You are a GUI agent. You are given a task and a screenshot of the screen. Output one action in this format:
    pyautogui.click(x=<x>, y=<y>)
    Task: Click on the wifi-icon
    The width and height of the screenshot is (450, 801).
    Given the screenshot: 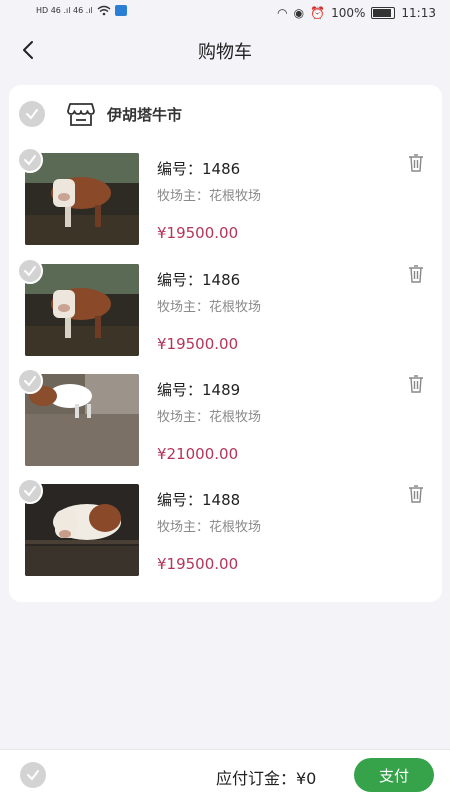 What is the action you would take?
    pyautogui.click(x=104, y=10)
    